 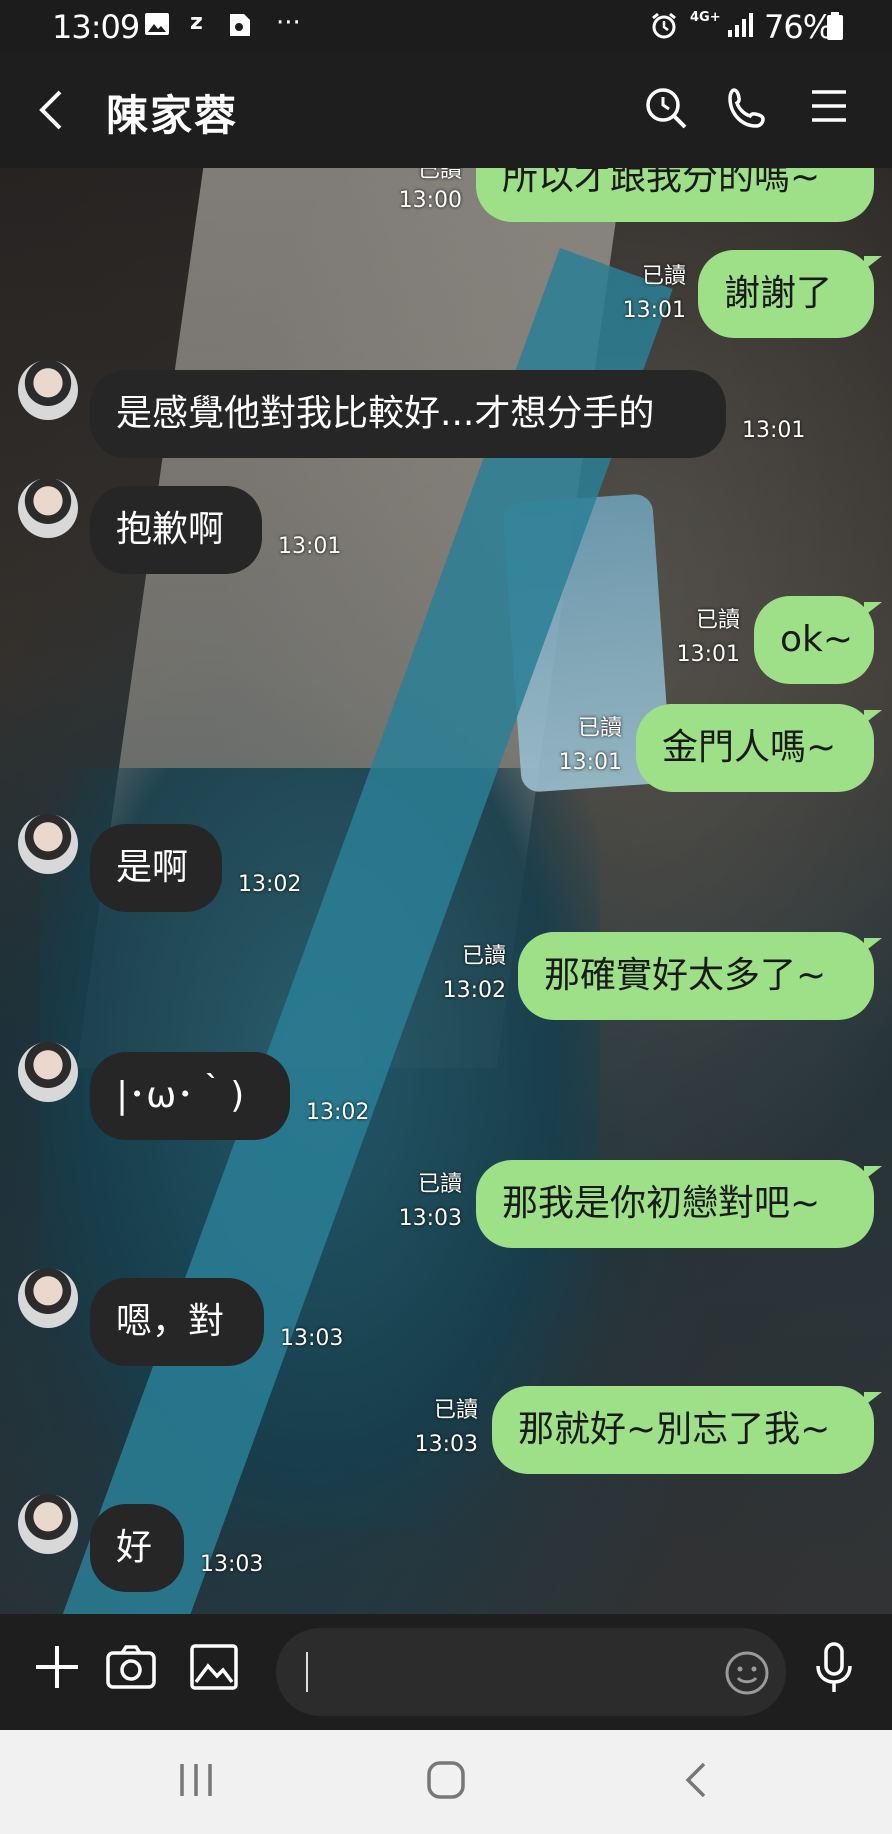 I want to click on gallery-notification-icon, so click(x=157, y=26).